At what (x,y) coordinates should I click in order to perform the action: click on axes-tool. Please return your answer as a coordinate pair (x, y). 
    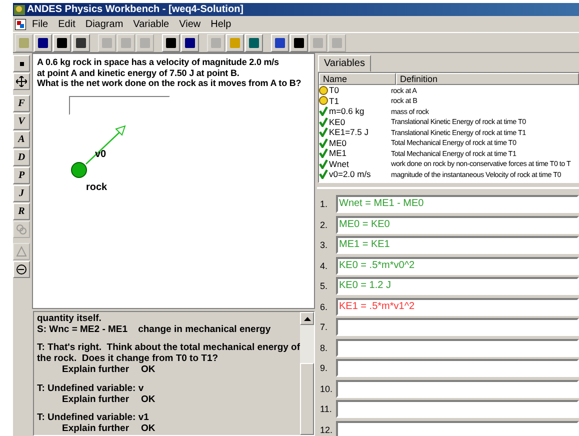
    Looking at the image, I should click on (21, 269).